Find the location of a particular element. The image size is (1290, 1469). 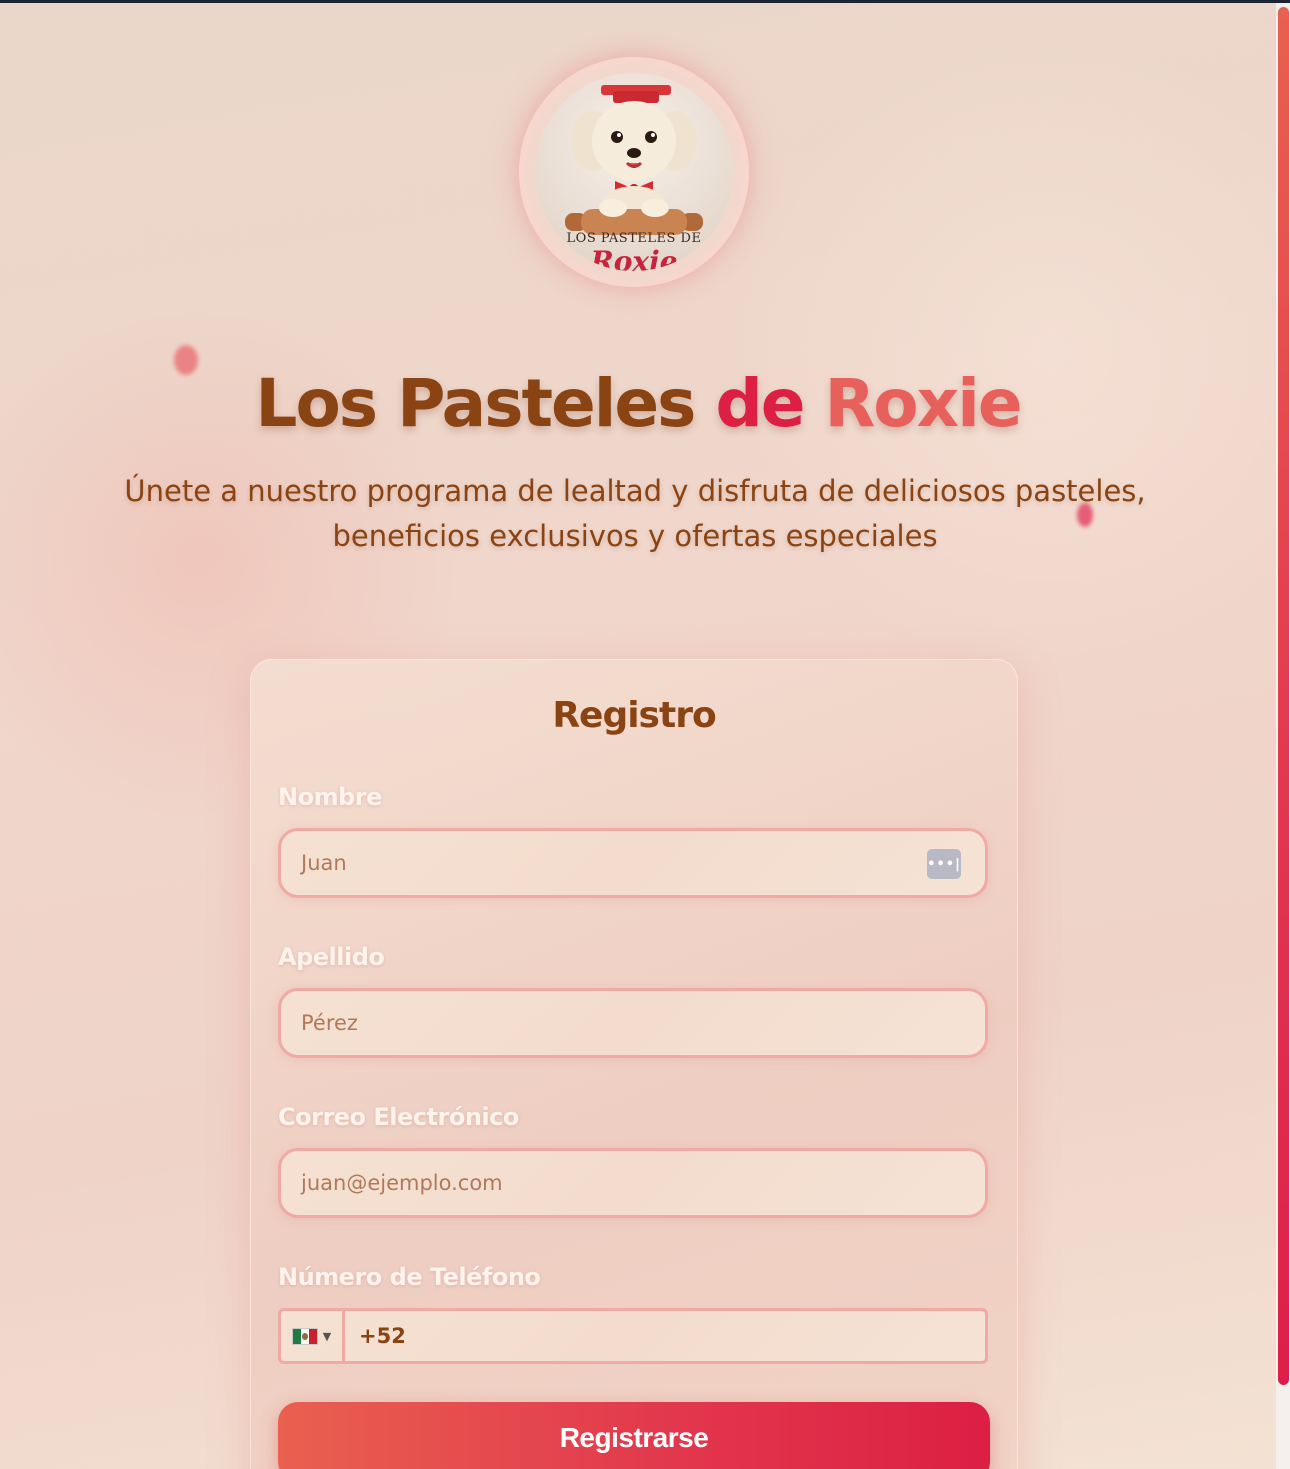

first-name-input: Juan •••| is located at coordinates (633, 863).